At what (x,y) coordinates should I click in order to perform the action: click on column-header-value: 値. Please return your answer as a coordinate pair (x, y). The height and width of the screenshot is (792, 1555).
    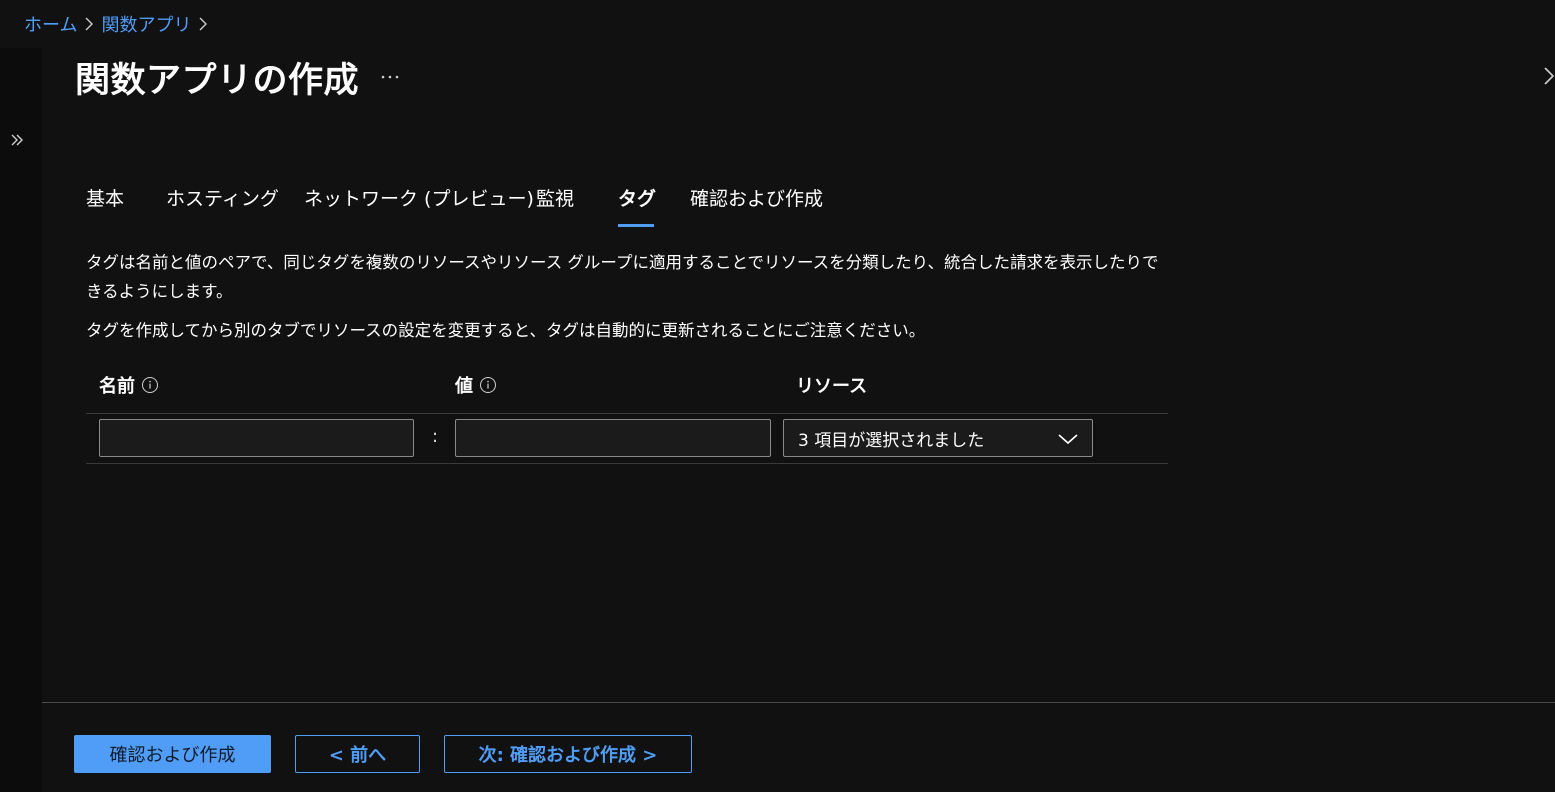
    Looking at the image, I should click on (476, 385).